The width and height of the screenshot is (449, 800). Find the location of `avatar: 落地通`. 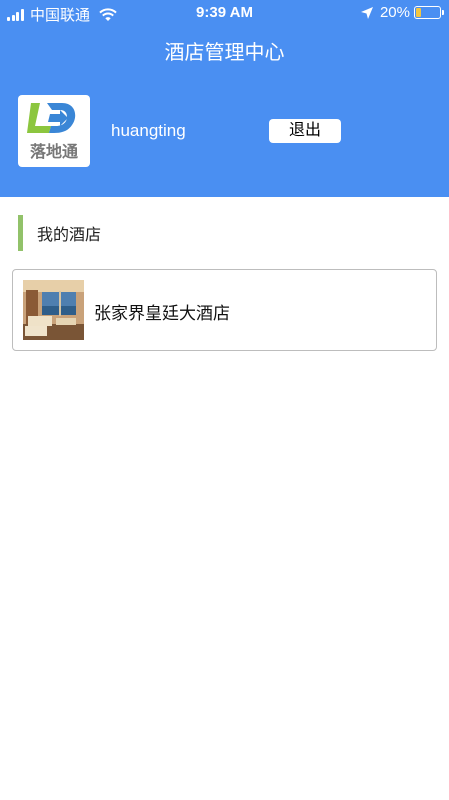

avatar: 落地通 is located at coordinates (54, 131).